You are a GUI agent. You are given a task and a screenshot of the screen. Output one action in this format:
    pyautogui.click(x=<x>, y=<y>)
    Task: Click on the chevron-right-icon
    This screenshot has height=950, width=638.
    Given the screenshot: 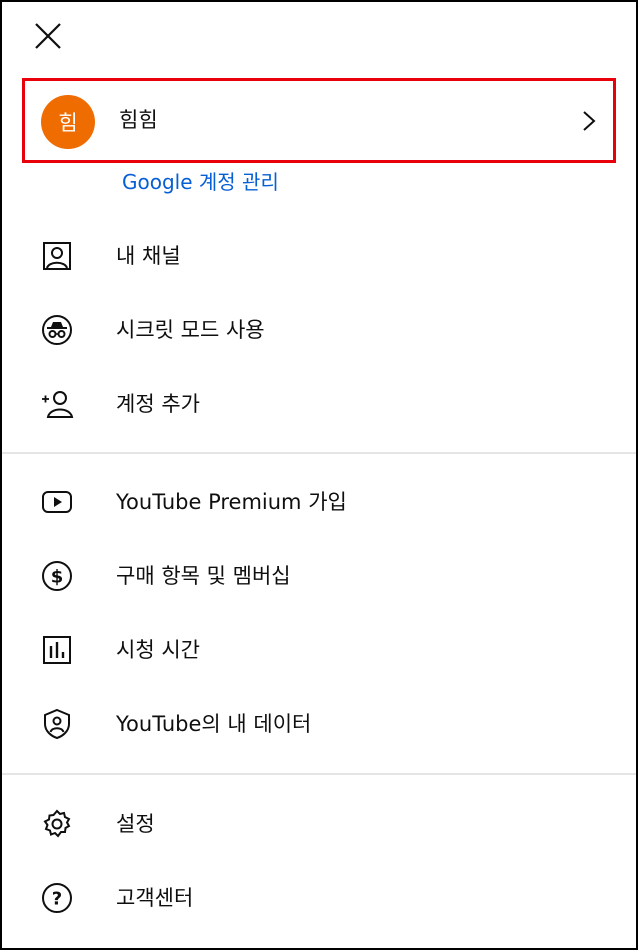 What is the action you would take?
    pyautogui.click(x=589, y=121)
    